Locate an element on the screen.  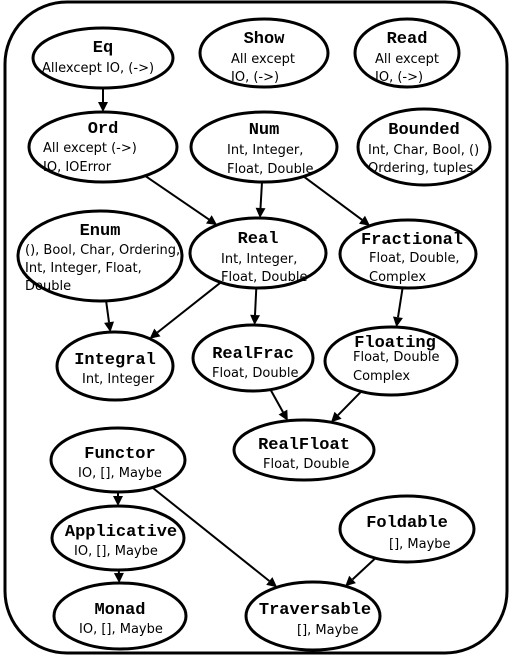
node-title: Num is located at coordinates (264, 130).